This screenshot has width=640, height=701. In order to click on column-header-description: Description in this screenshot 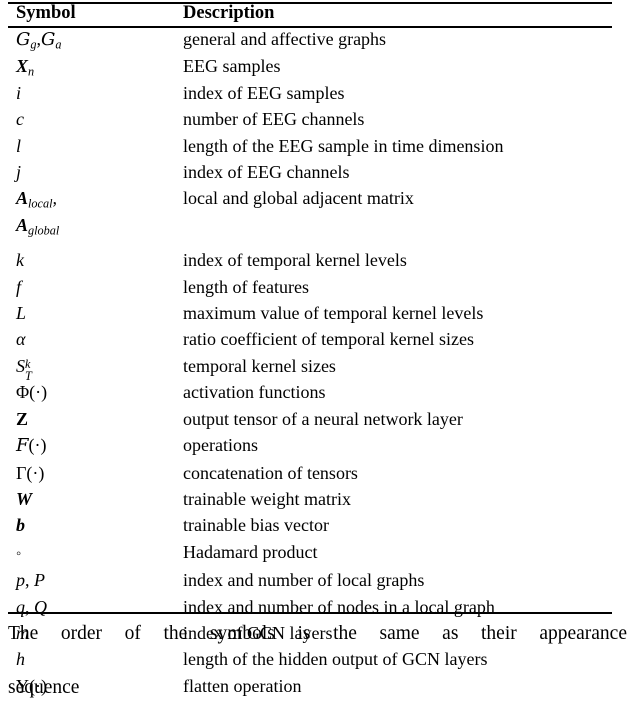, I will do `click(229, 13)`.